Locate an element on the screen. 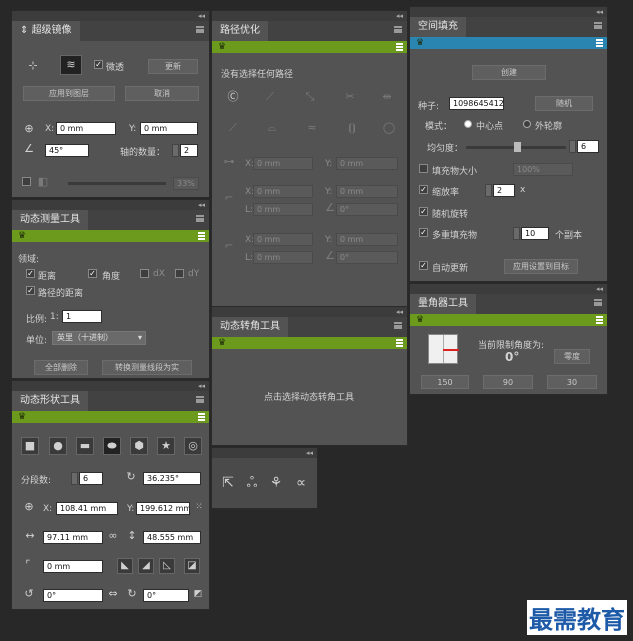 The width and height of the screenshot is (633, 641). x-input-1: 0 mm is located at coordinates (283, 163).